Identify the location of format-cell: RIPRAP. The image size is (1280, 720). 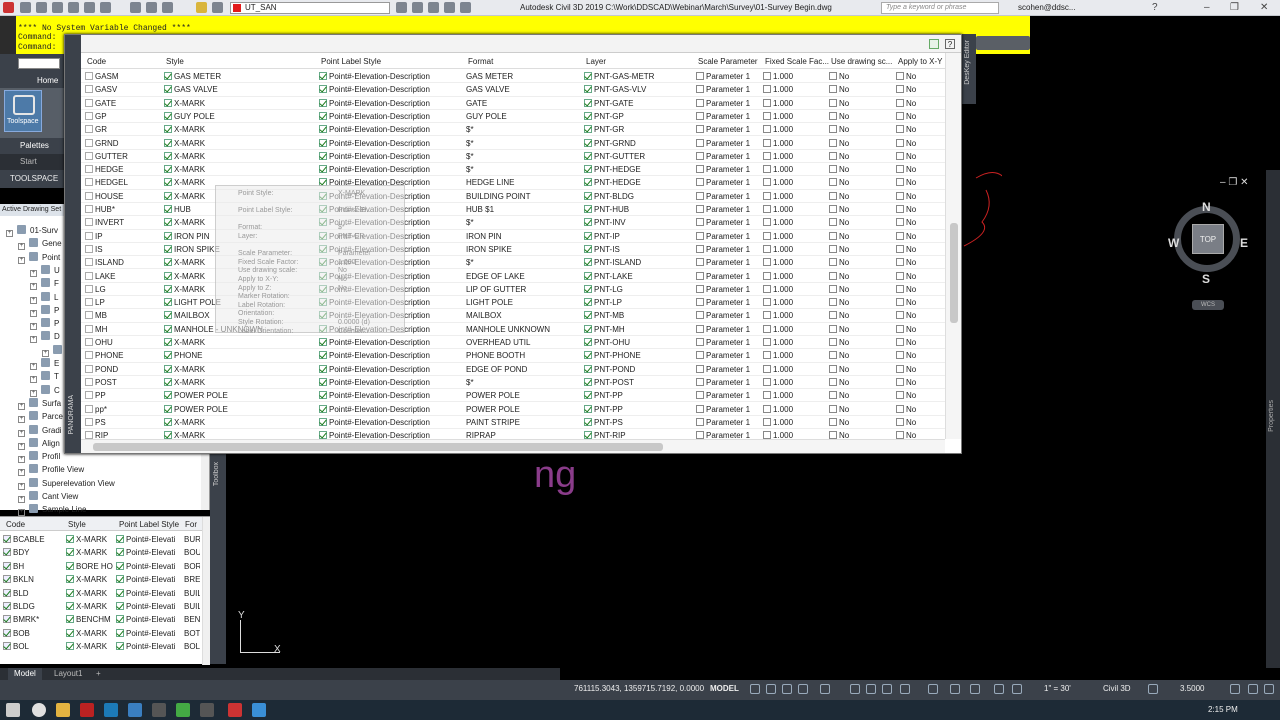
(523, 434).